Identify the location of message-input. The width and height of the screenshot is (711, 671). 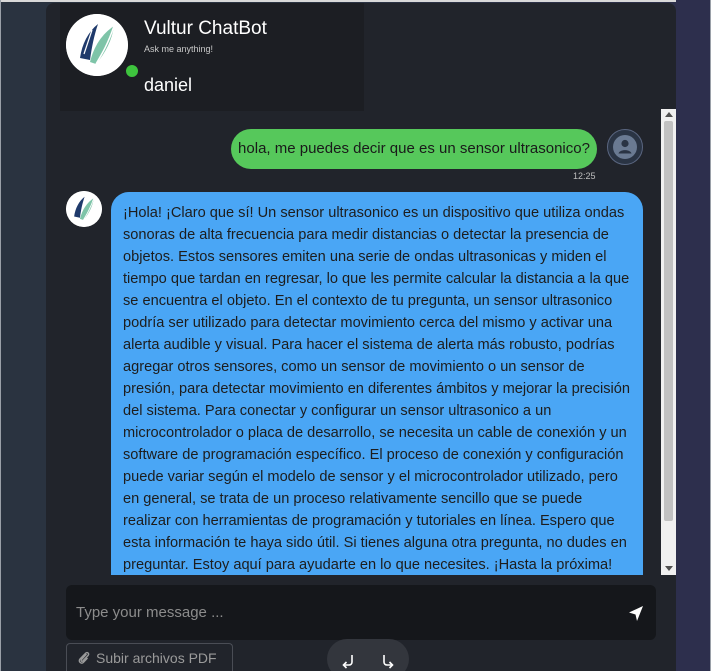
(342, 612).